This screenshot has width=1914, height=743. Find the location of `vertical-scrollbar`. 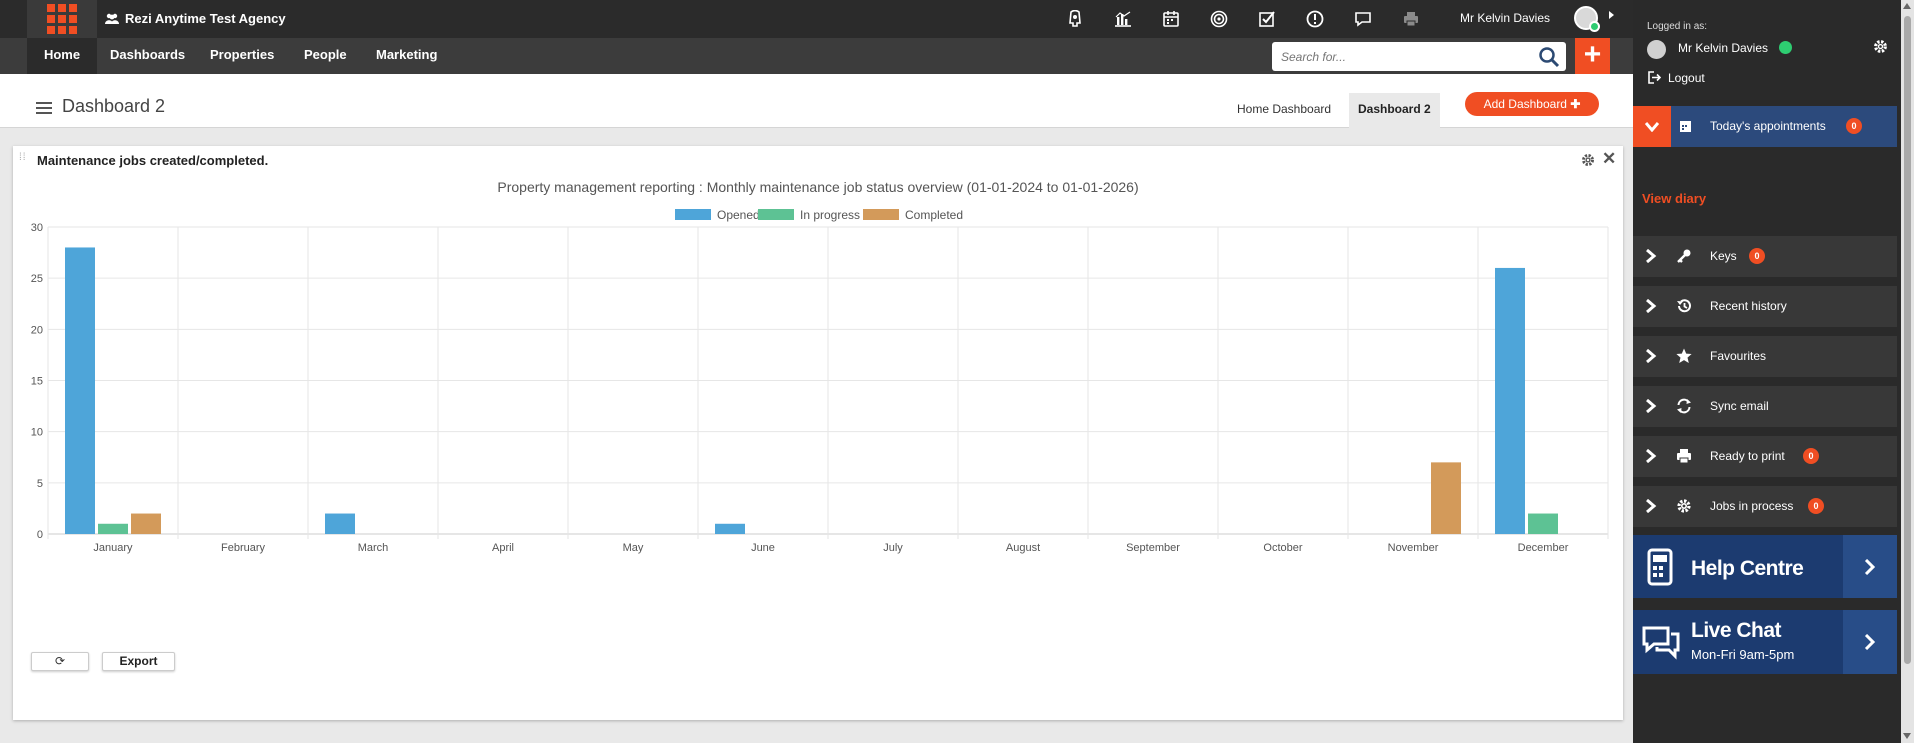

vertical-scrollbar is located at coordinates (1907, 371).